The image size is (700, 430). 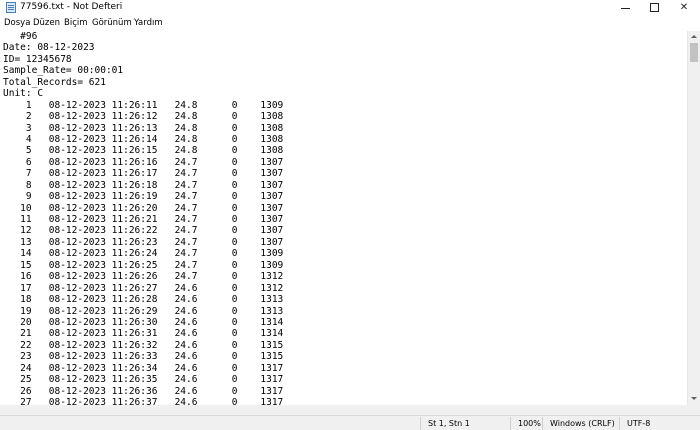 What do you see at coordinates (143, 357) in the screenshot?
I see `text-line: 23 08-12-2023 11:26:33 24.6 0 1315` at bounding box center [143, 357].